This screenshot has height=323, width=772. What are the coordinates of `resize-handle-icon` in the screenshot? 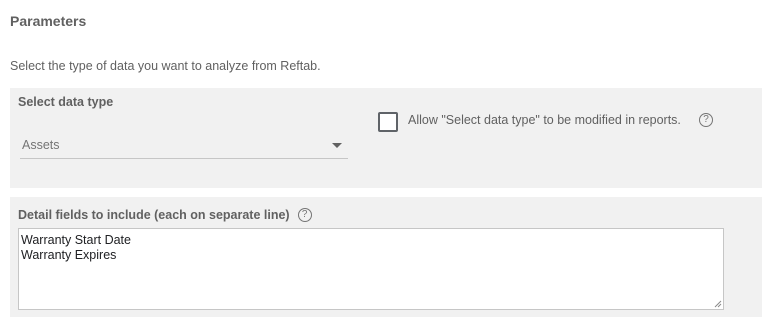 It's located at (718, 304).